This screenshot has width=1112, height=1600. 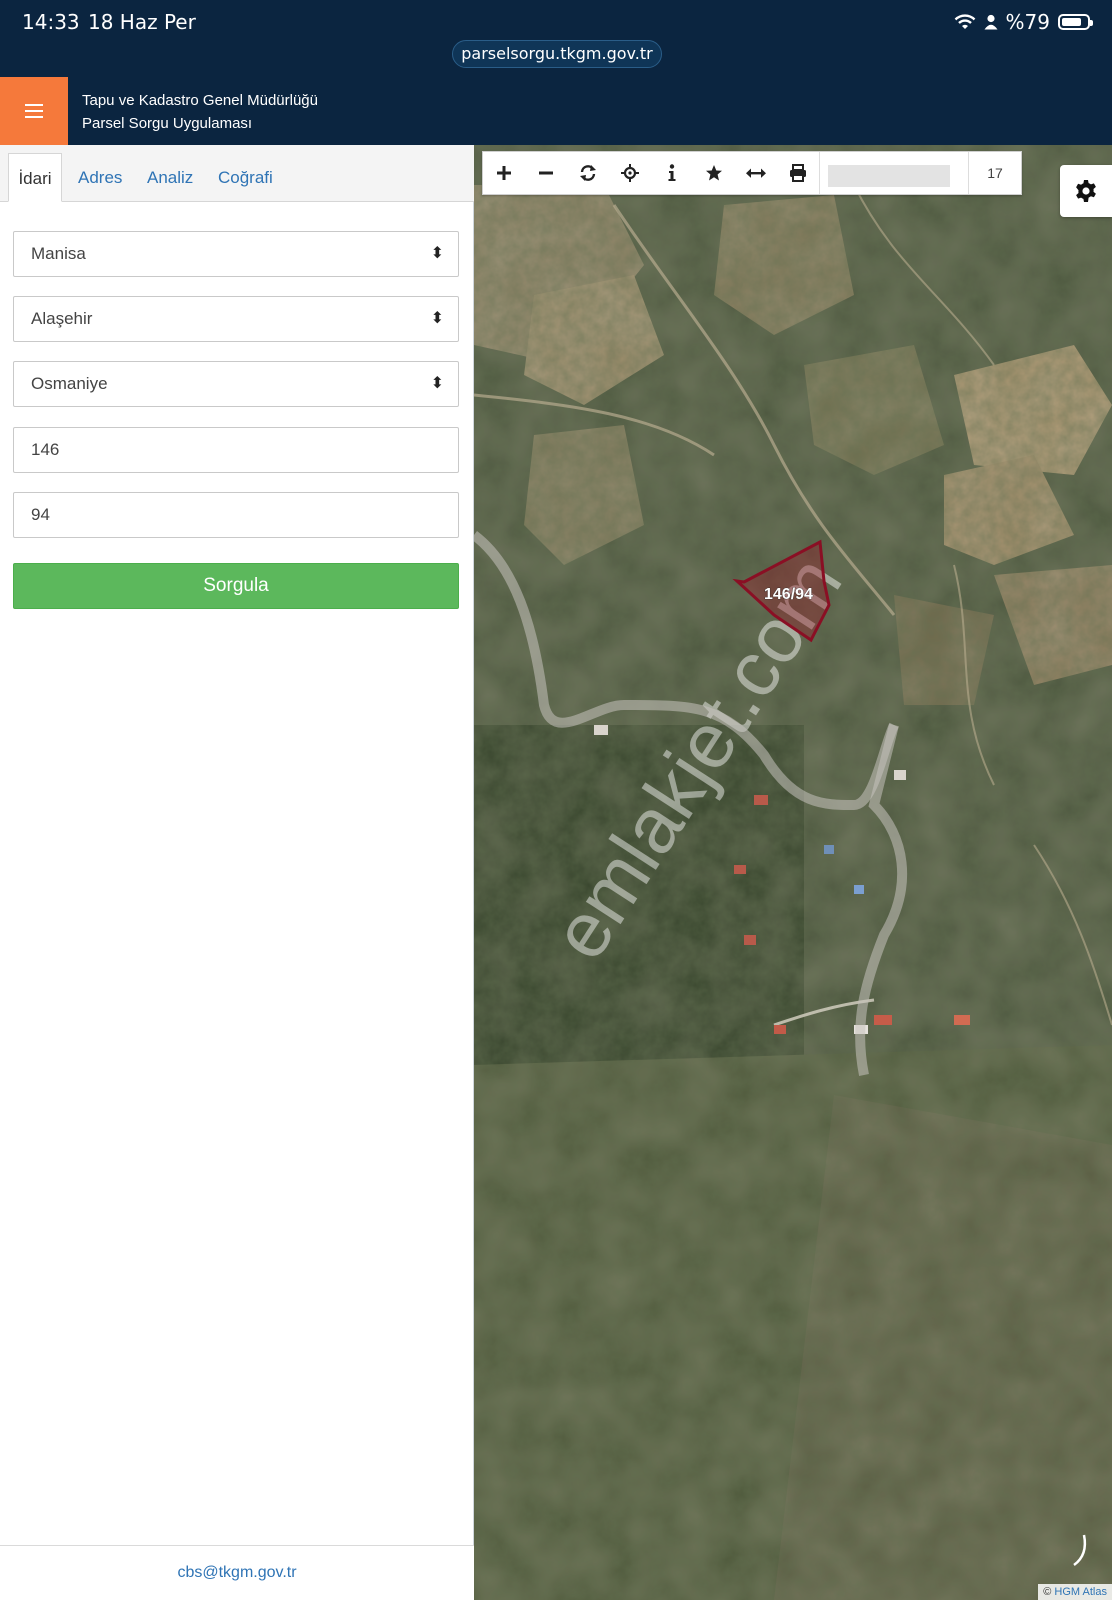 What do you see at coordinates (964, 21) in the screenshot?
I see `wifi-icon` at bounding box center [964, 21].